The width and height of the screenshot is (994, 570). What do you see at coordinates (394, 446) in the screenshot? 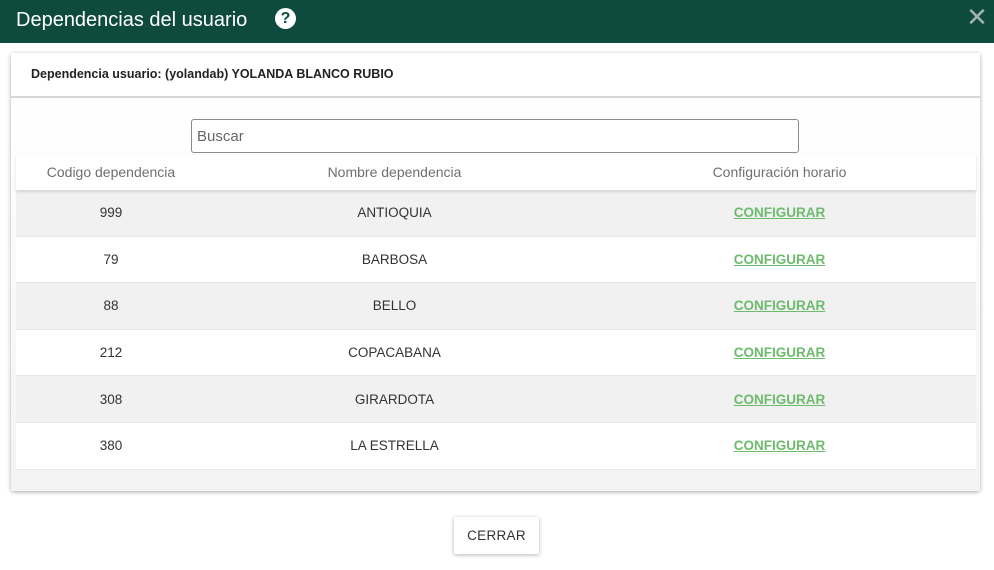
I see `cell-name: LA ESTRELLA` at bounding box center [394, 446].